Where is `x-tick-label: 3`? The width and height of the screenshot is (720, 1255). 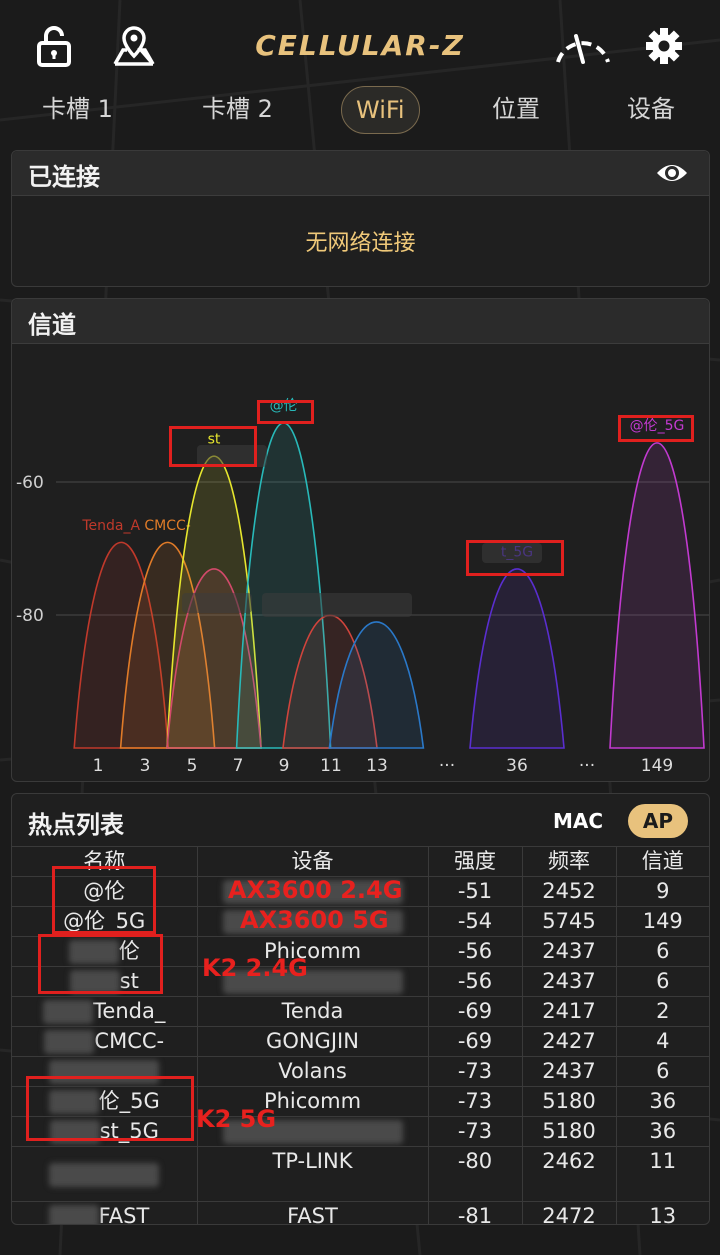
x-tick-label: 3 is located at coordinates (145, 766).